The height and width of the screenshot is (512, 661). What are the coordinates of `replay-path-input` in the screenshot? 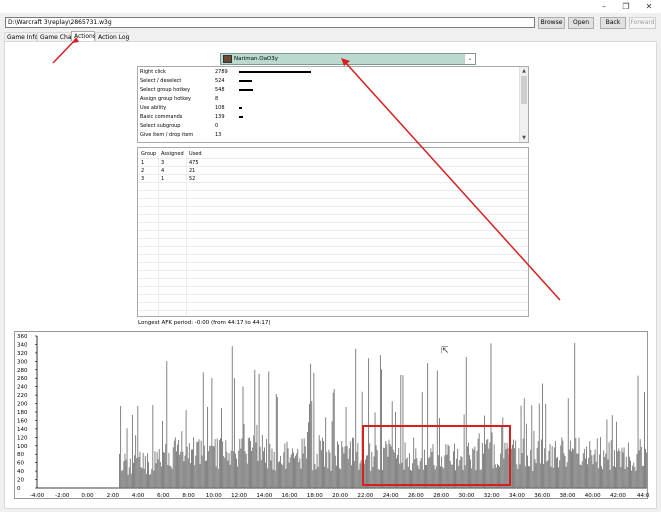 It's located at (270, 22).